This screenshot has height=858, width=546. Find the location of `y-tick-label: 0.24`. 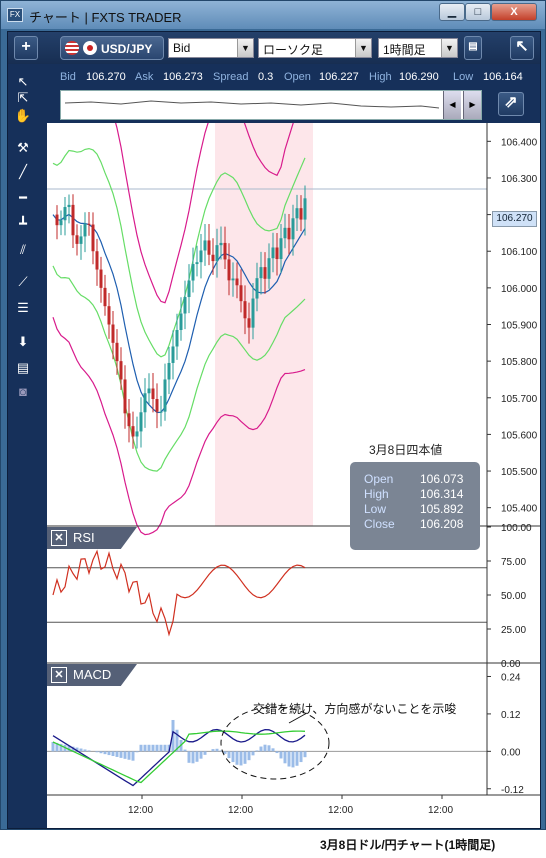

y-tick-label: 0.24 is located at coordinates (511, 677).